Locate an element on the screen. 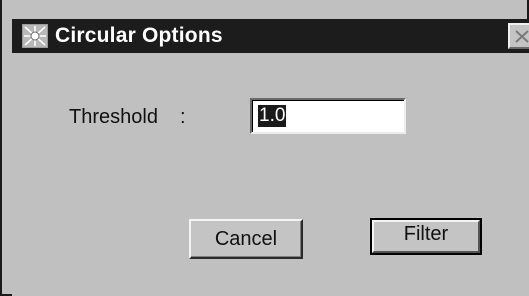  threshold-input: 1.0 is located at coordinates (328, 116).